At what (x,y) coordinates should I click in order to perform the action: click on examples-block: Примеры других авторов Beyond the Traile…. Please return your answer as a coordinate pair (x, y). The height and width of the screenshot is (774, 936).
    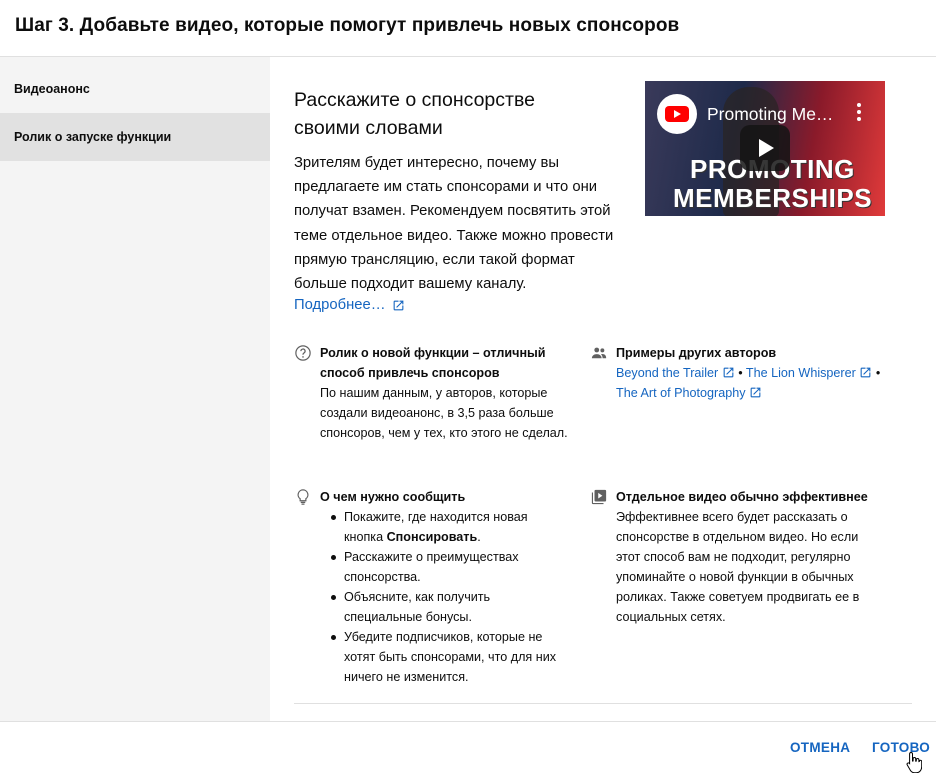
    Looking at the image, I should click on (740, 373).